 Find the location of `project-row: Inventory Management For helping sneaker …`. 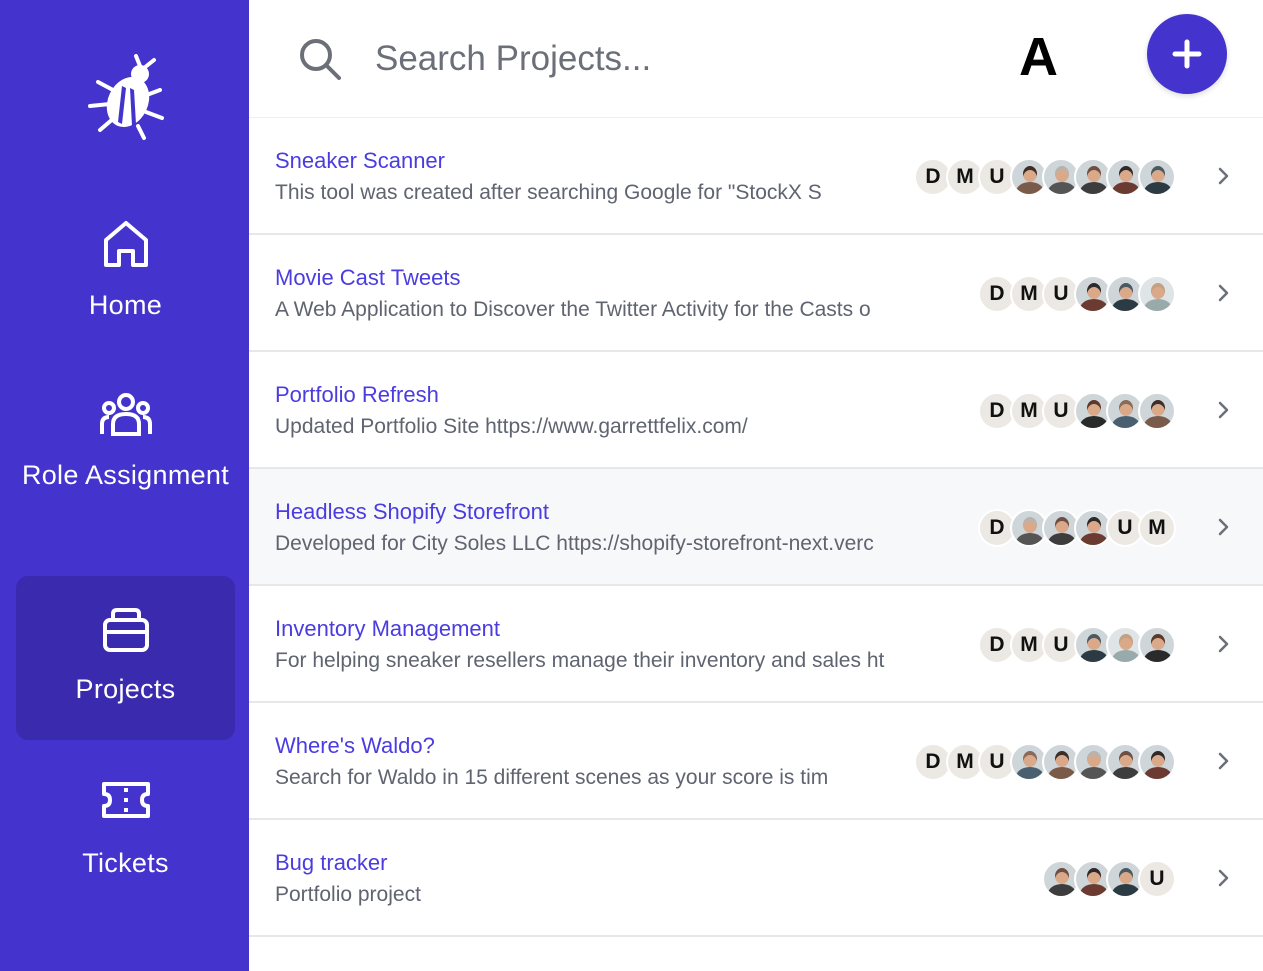

project-row: Inventory Management For helping sneaker … is located at coordinates (756, 644).